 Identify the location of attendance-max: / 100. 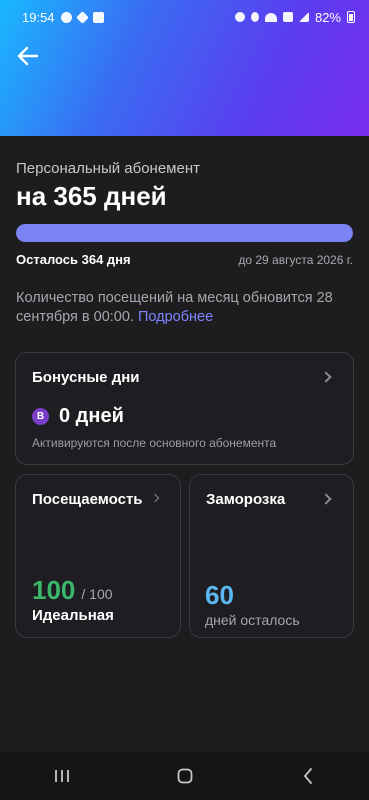
(97, 594).